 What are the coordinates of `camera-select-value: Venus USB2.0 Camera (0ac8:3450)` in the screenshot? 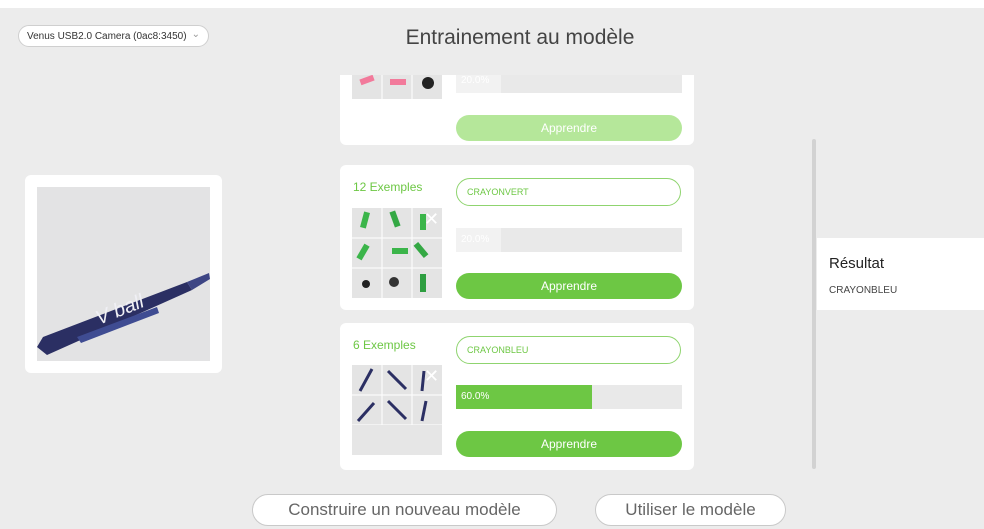 It's located at (107, 36).